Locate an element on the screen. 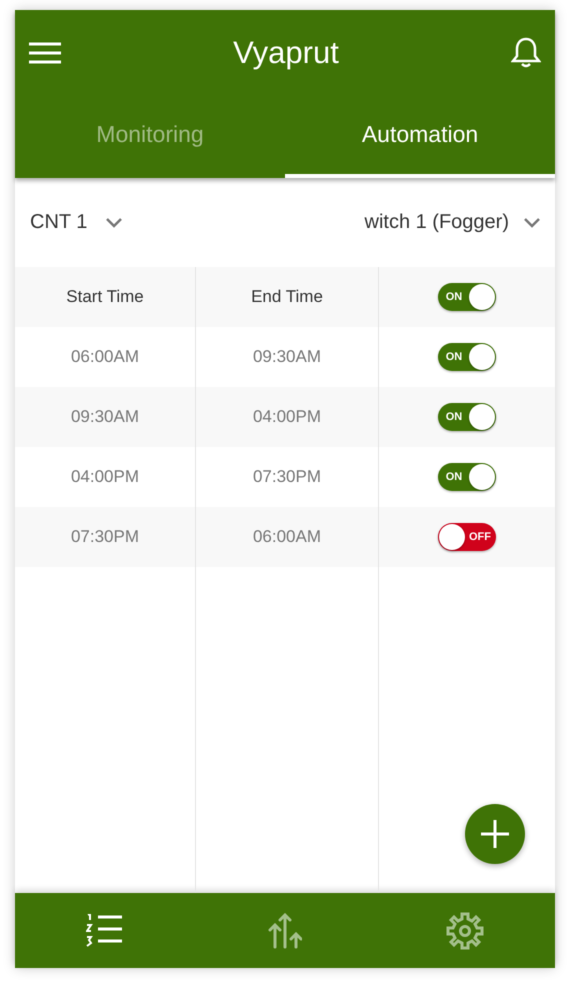 The image size is (571, 990). menu-icon is located at coordinates (45, 53).